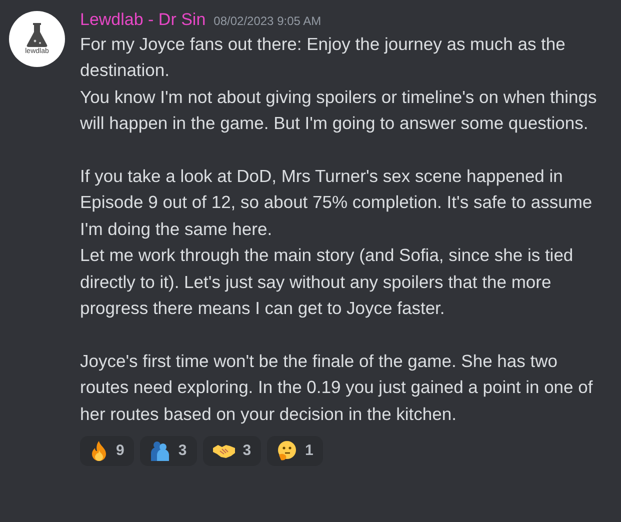 This screenshot has height=522, width=621. I want to click on flask-icon, so click(37, 35).